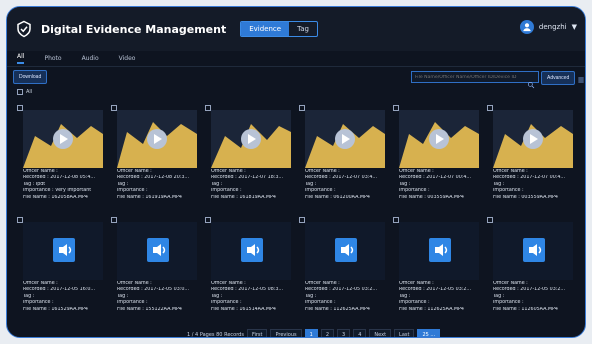 This screenshot has width=592, height=344. I want to click on app-title: Digital Evidence Management, so click(134, 29).